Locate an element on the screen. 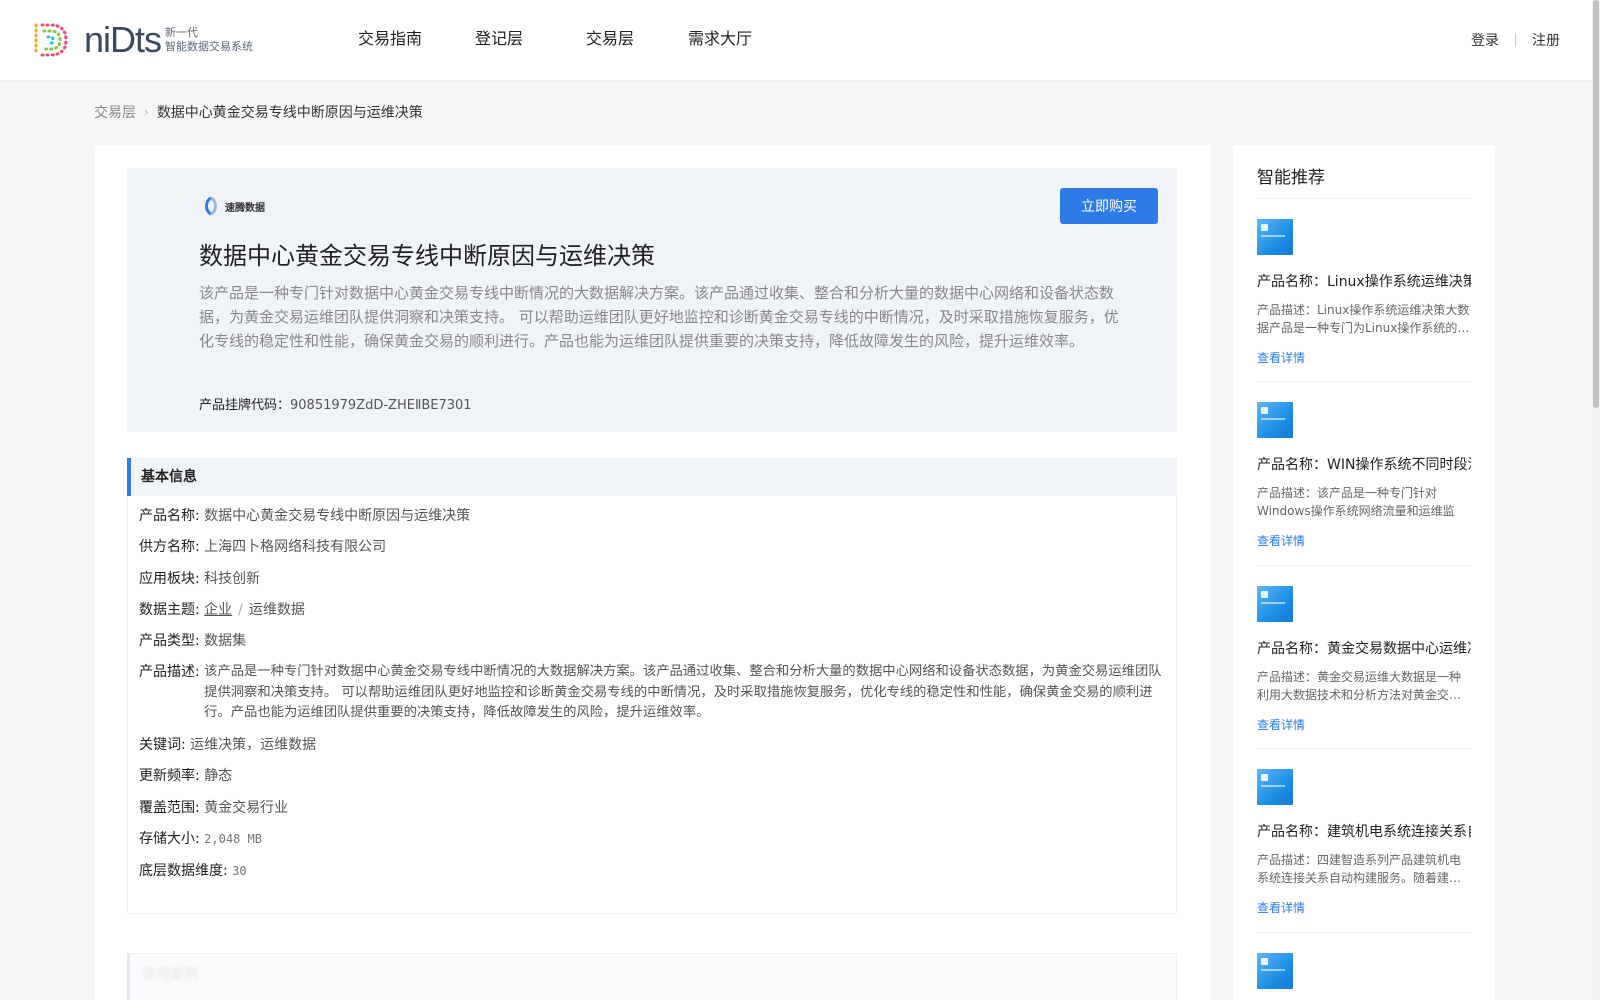  logo-tagline-line1: 新一代 is located at coordinates (182, 32).